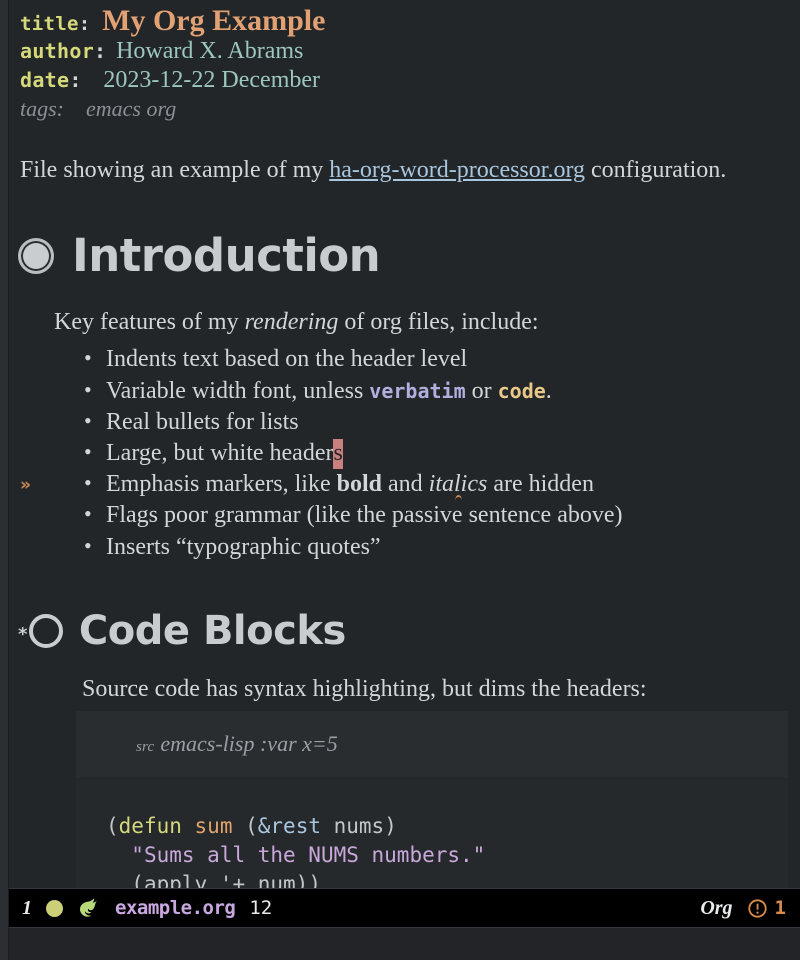 The width and height of the screenshot is (800, 960). I want to click on fringe-continuation-marker: », so click(25, 485).